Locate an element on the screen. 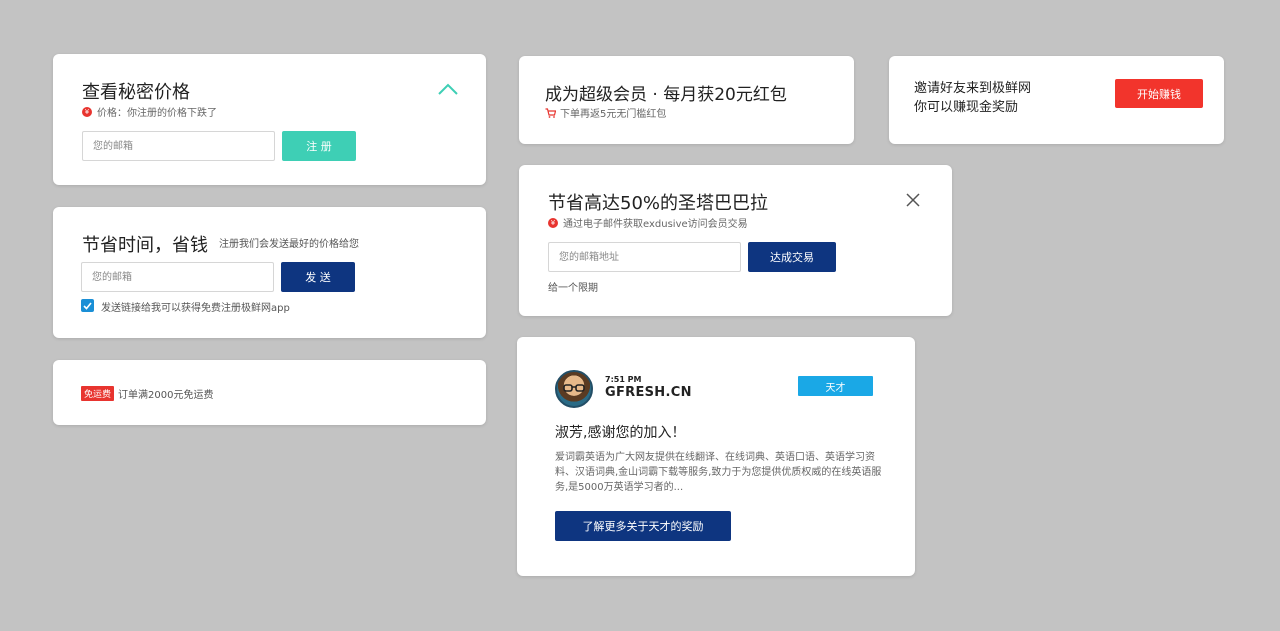 This screenshot has width=1280, height=631. limit-text: 给一个限期 is located at coordinates (573, 286).